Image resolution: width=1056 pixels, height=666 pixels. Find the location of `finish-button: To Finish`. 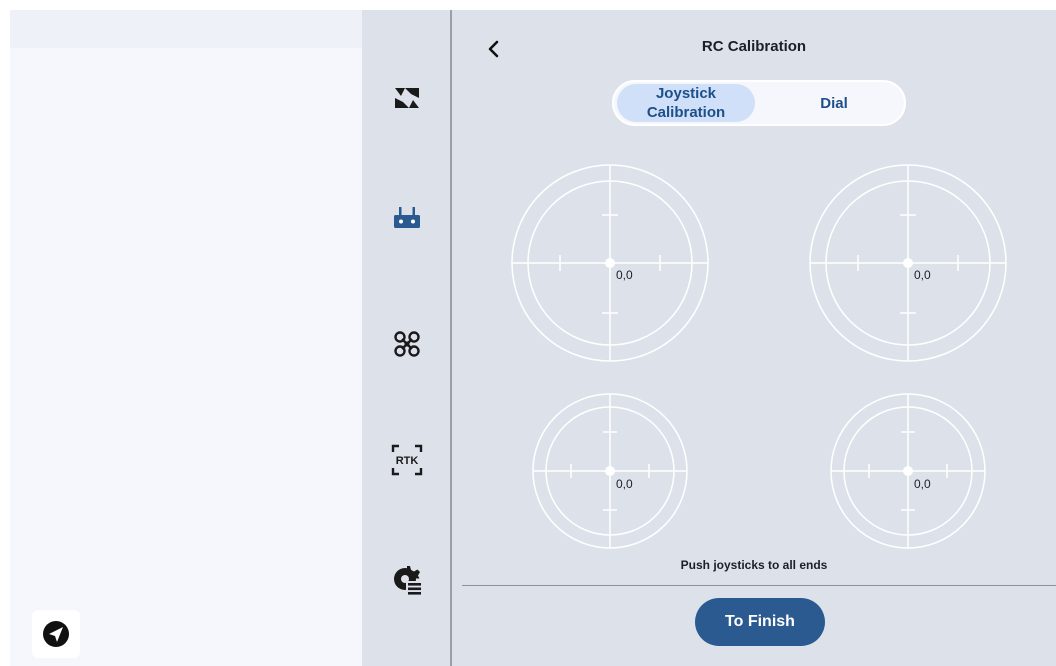

finish-button: To Finish is located at coordinates (760, 622).